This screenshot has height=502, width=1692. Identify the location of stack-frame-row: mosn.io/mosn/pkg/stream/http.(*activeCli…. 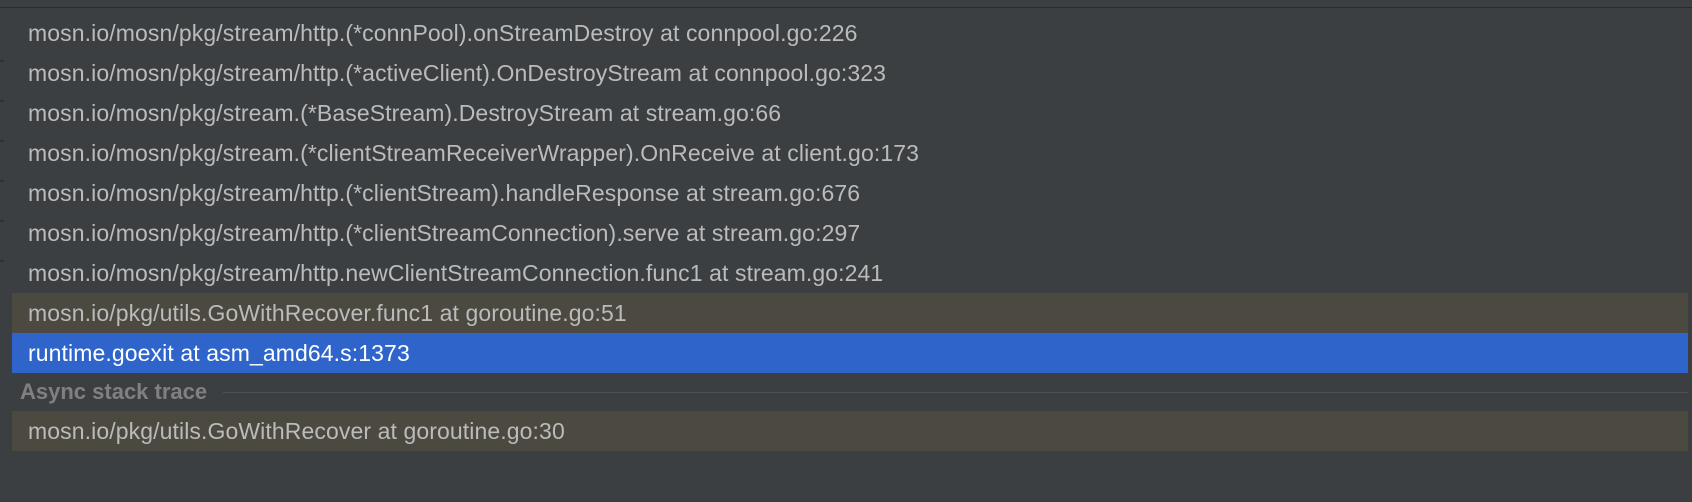
(850, 73).